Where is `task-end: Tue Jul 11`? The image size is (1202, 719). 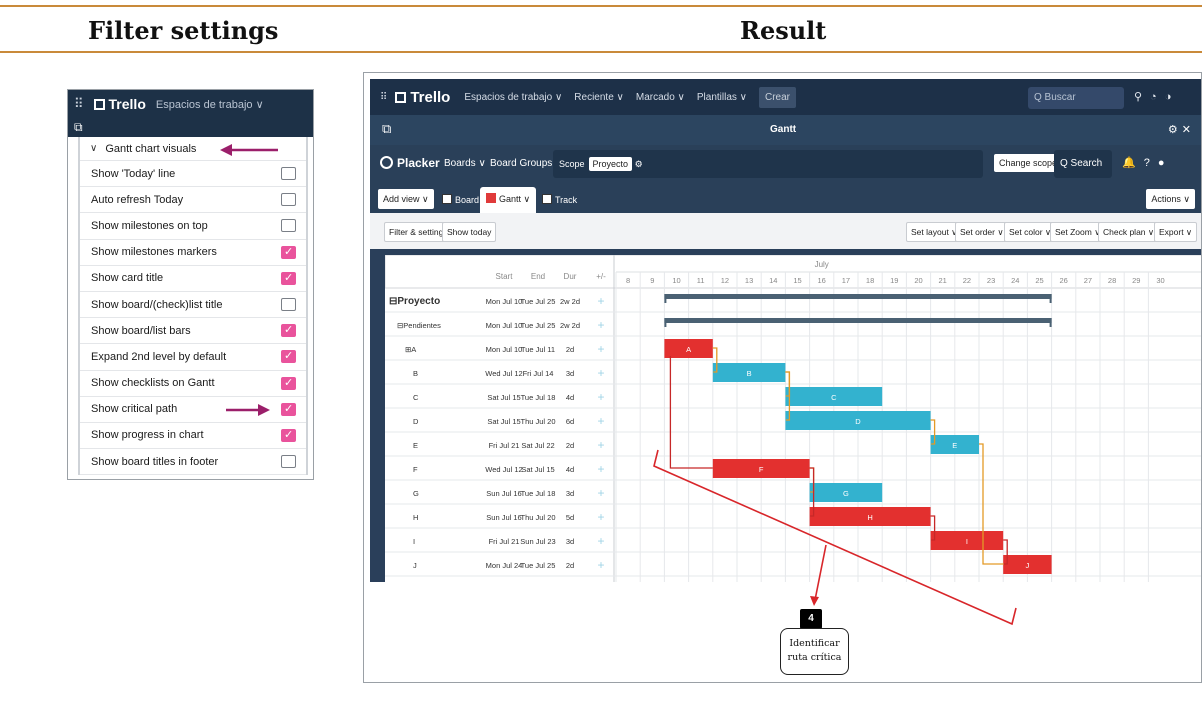
task-end: Tue Jul 11 is located at coordinates (538, 349).